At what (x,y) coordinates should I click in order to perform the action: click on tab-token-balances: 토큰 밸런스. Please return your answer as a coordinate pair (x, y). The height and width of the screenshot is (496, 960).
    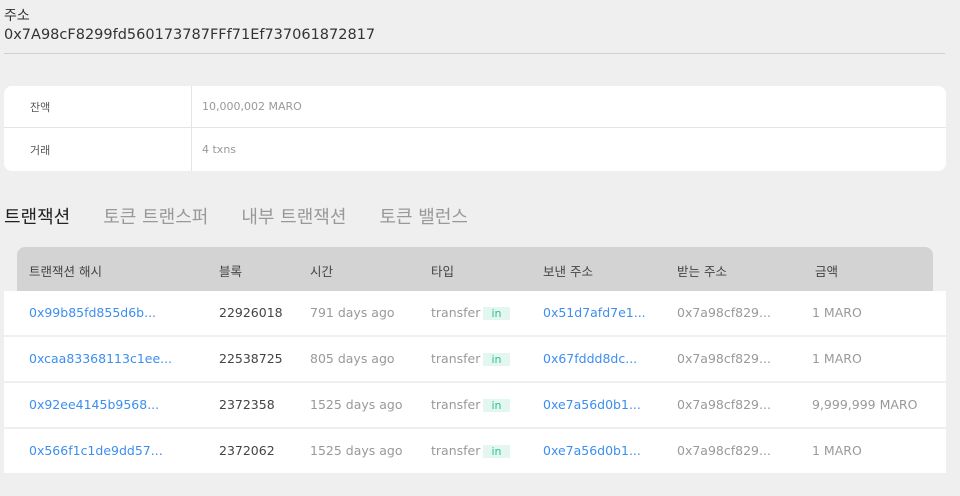
    Looking at the image, I should click on (423, 216).